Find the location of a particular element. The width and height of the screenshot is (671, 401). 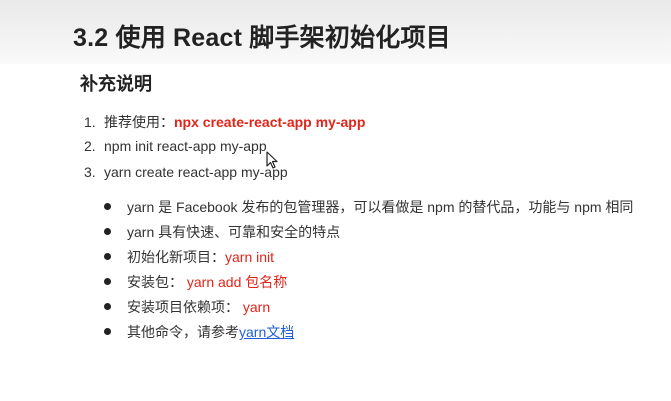

bullet-item-3: 初始化新项目：yarn init is located at coordinates (189, 257).